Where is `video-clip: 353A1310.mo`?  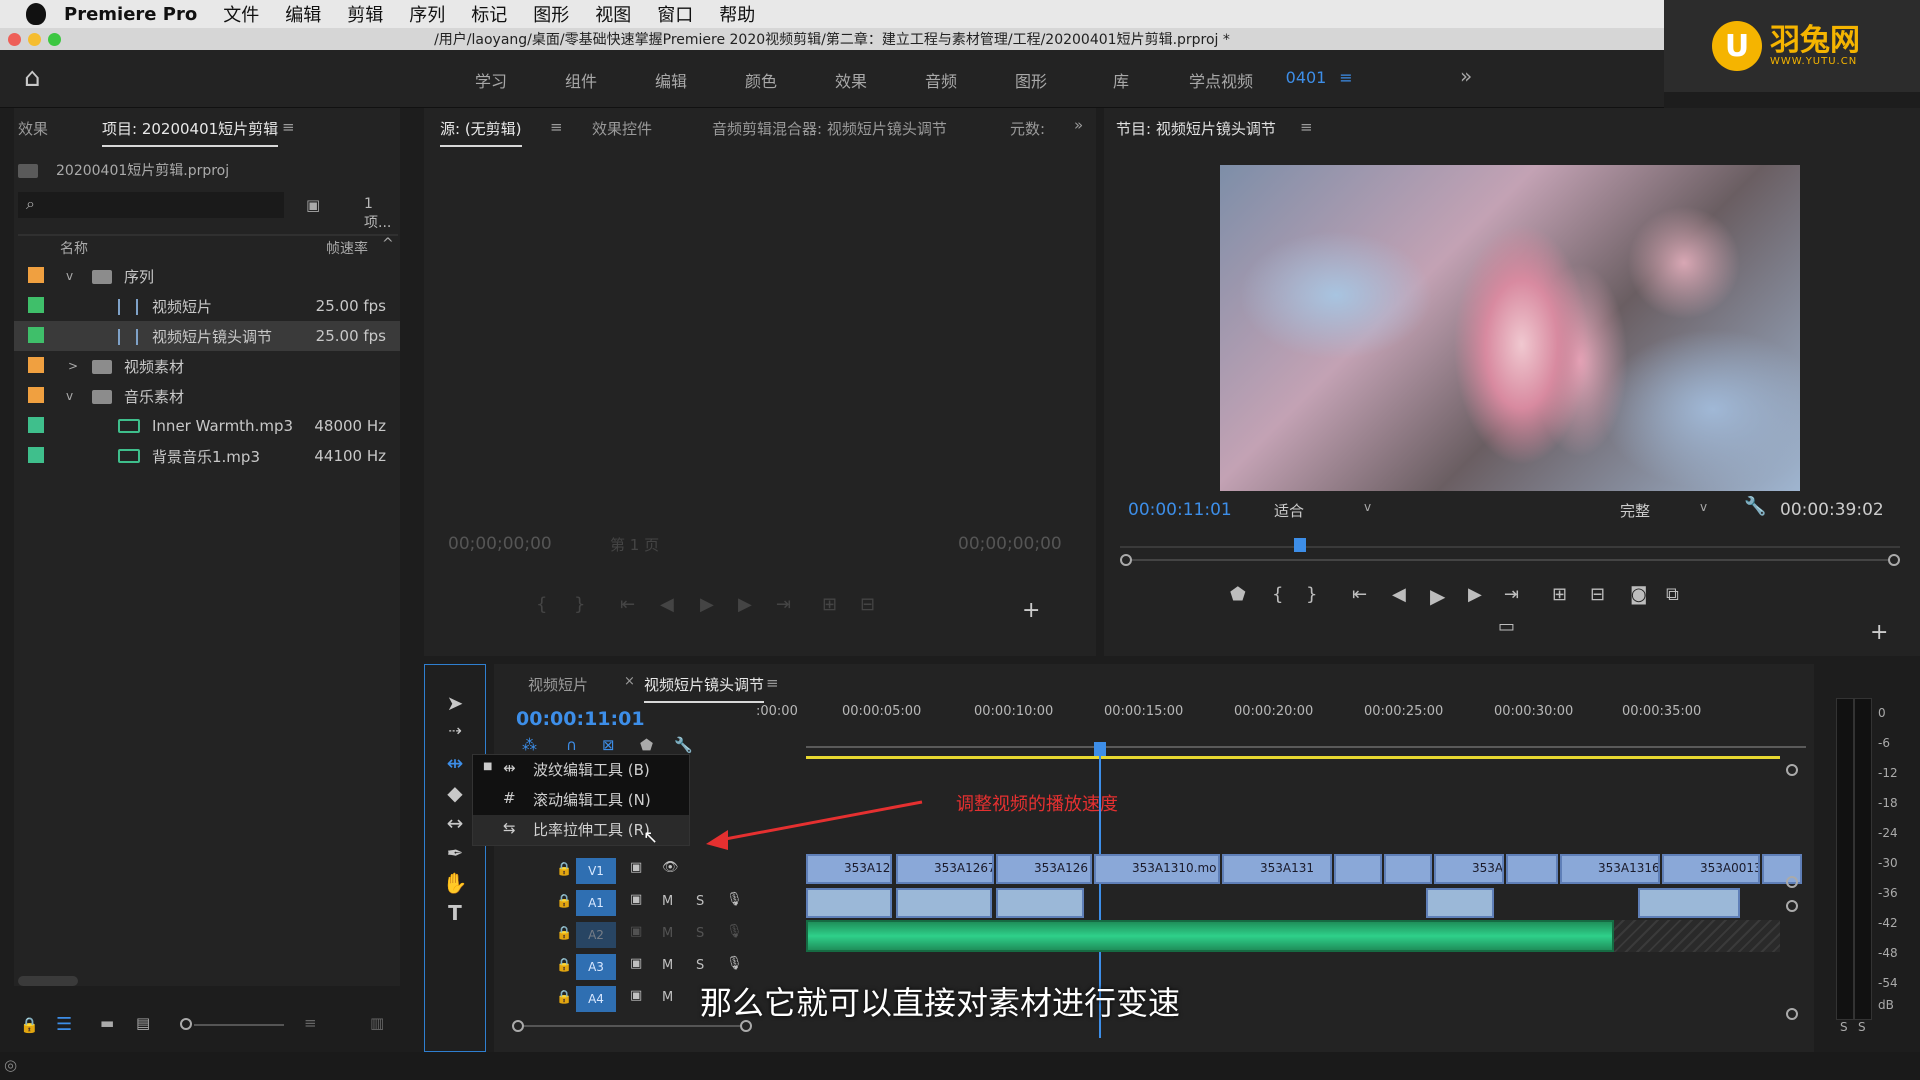 video-clip: 353A1310.mo is located at coordinates (1157, 869).